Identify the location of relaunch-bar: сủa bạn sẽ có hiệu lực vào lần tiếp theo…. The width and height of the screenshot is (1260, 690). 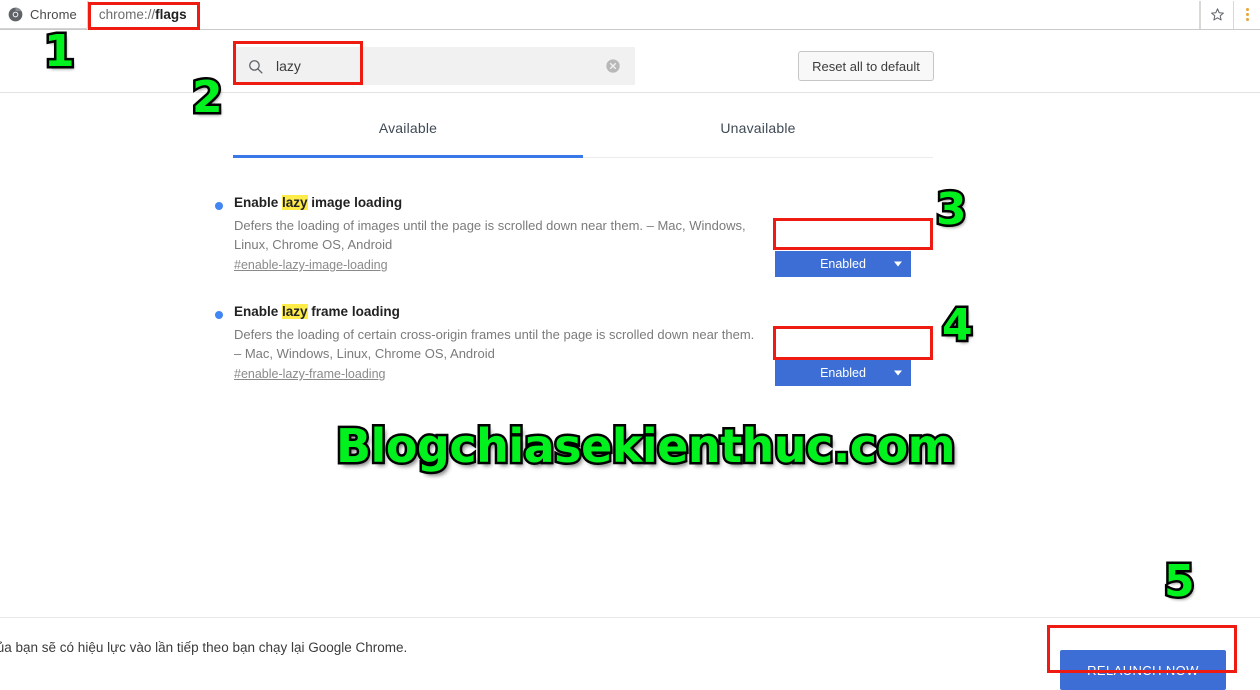
(630, 654).